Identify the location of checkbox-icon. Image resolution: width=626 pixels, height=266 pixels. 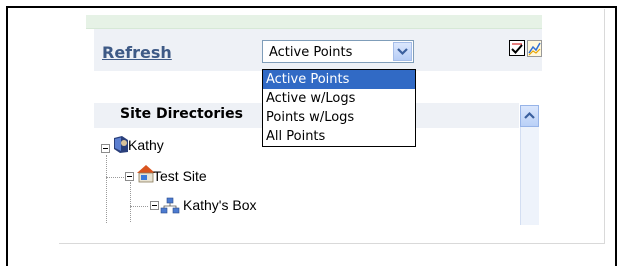
(517, 48).